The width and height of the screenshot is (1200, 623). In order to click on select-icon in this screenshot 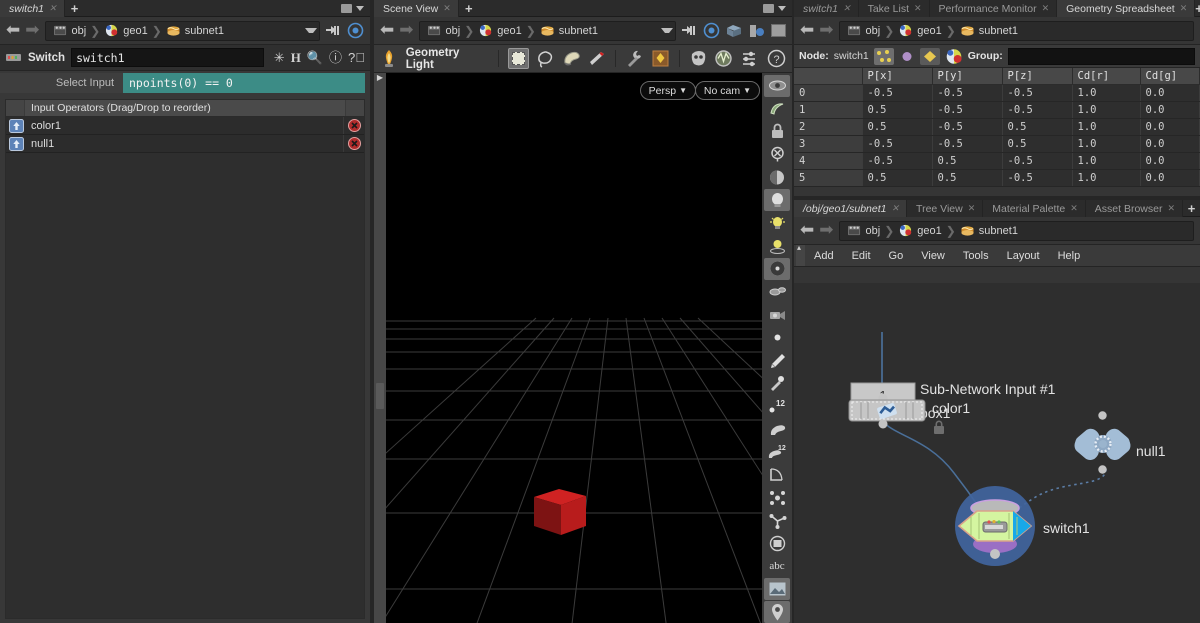, I will do `click(777, 86)`.